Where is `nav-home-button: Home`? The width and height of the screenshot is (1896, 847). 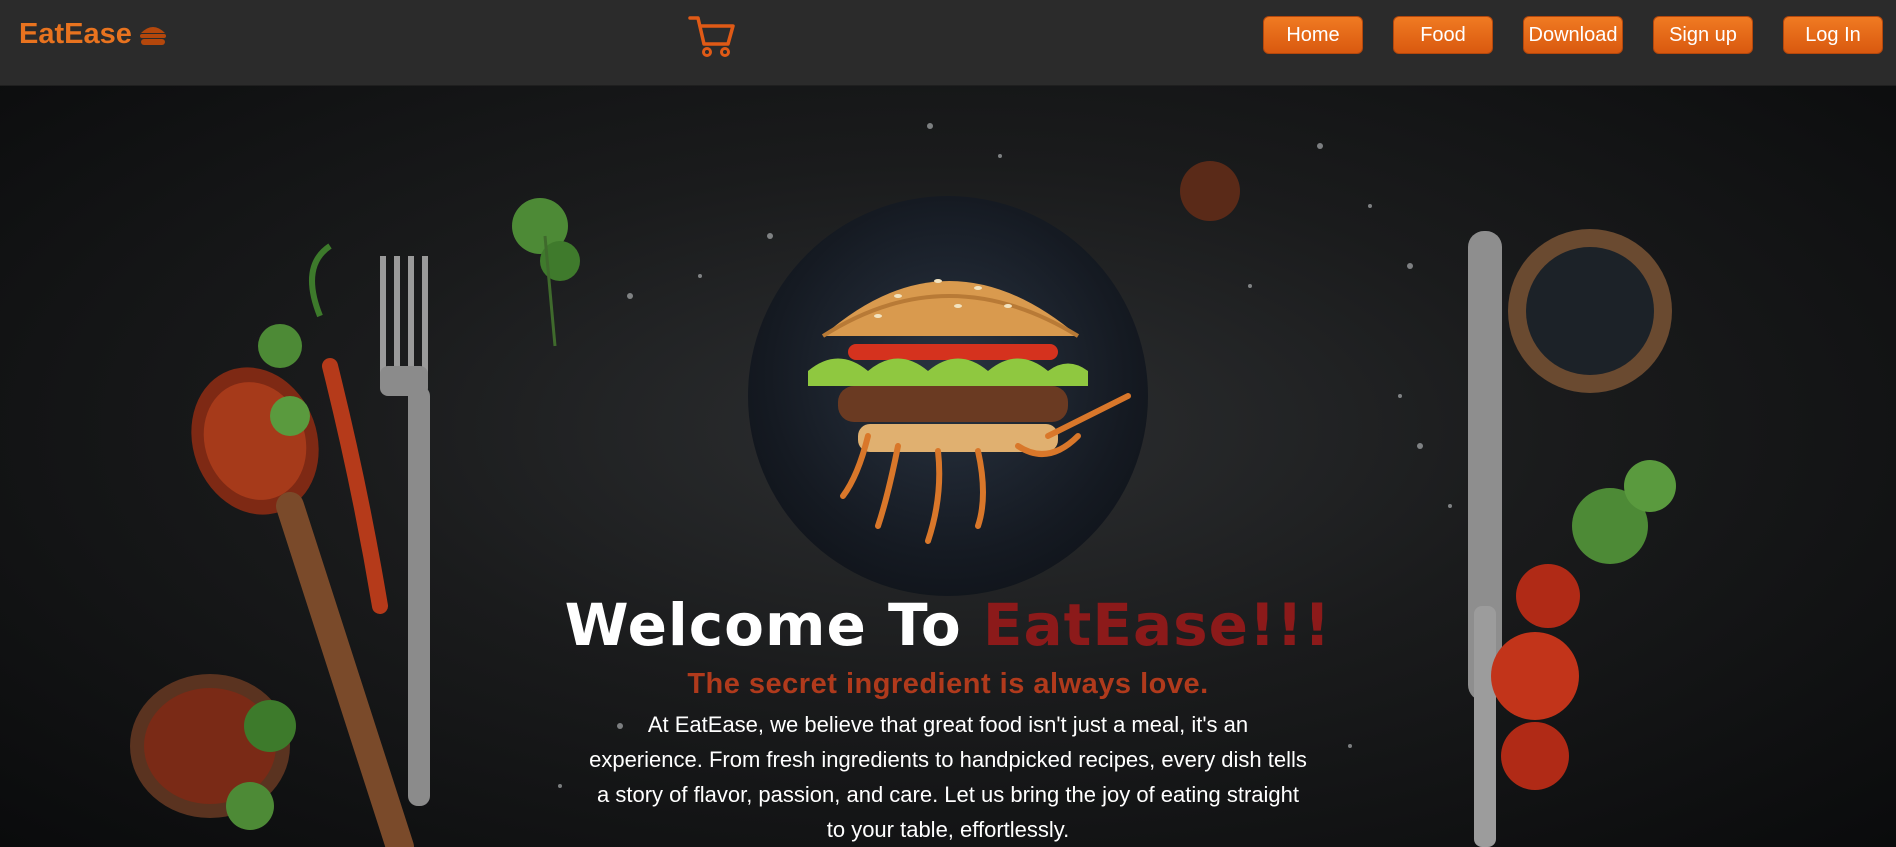 nav-home-button: Home is located at coordinates (1313, 35).